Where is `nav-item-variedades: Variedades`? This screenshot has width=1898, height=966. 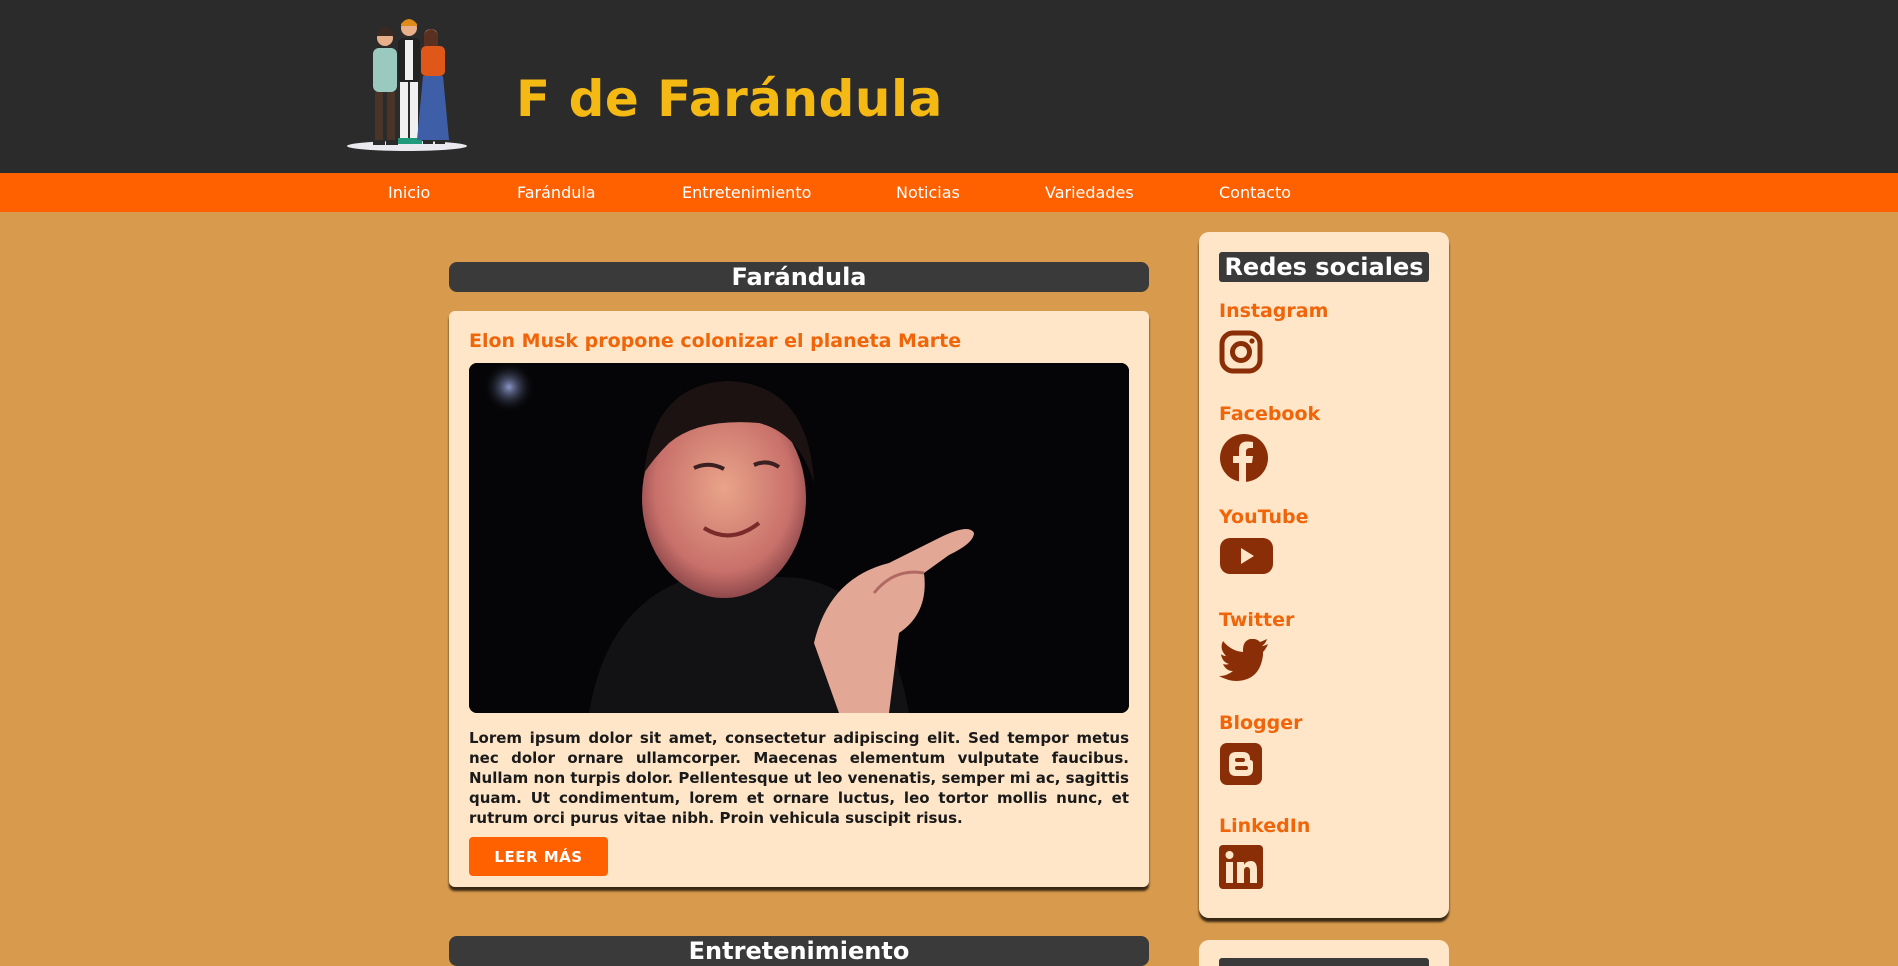
nav-item-variedades: Variedades is located at coordinates (1089, 192).